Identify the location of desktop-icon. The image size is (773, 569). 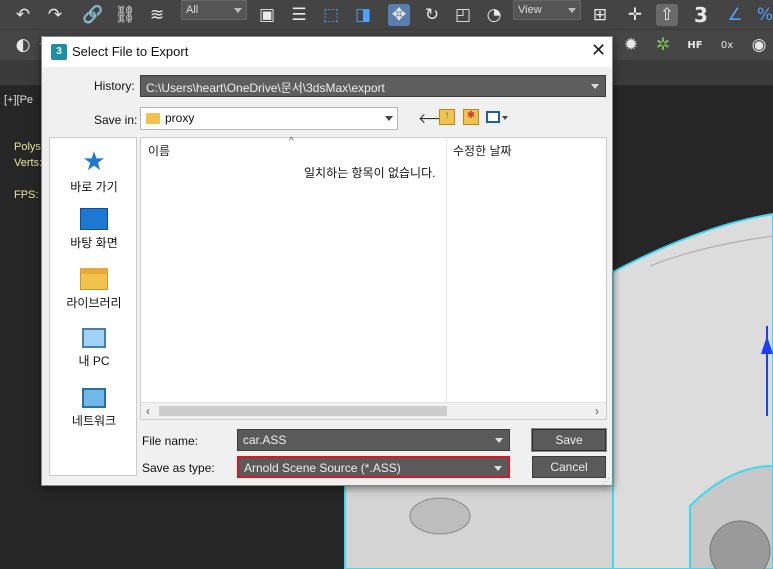
(94, 219).